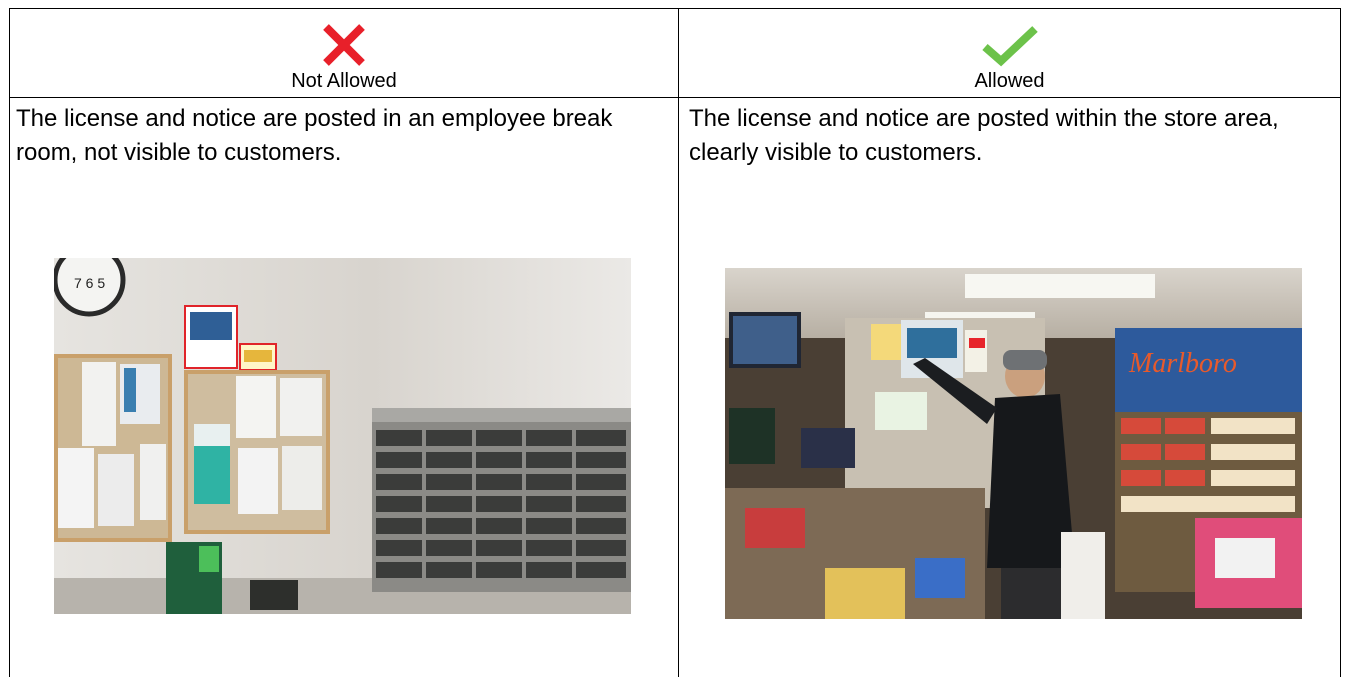 This screenshot has height=677, width=1351. I want to click on x-mark-icon, so click(344, 45).